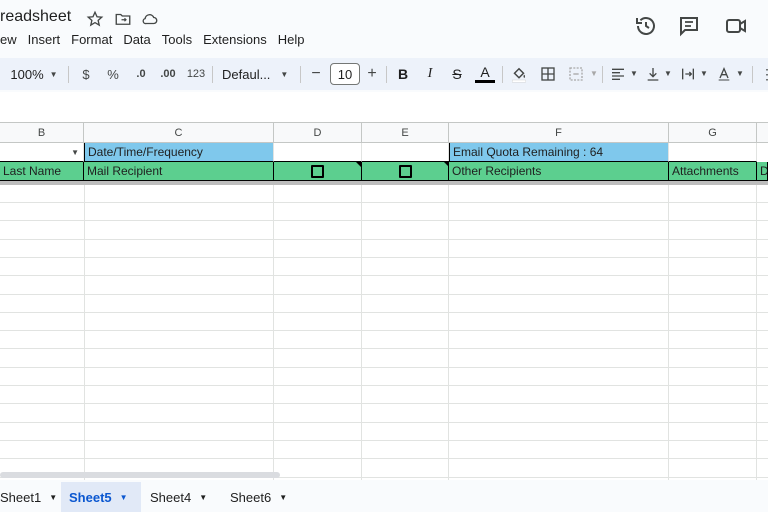 The width and height of the screenshot is (768, 512). I want to click on column-header-b: B, so click(42, 133).